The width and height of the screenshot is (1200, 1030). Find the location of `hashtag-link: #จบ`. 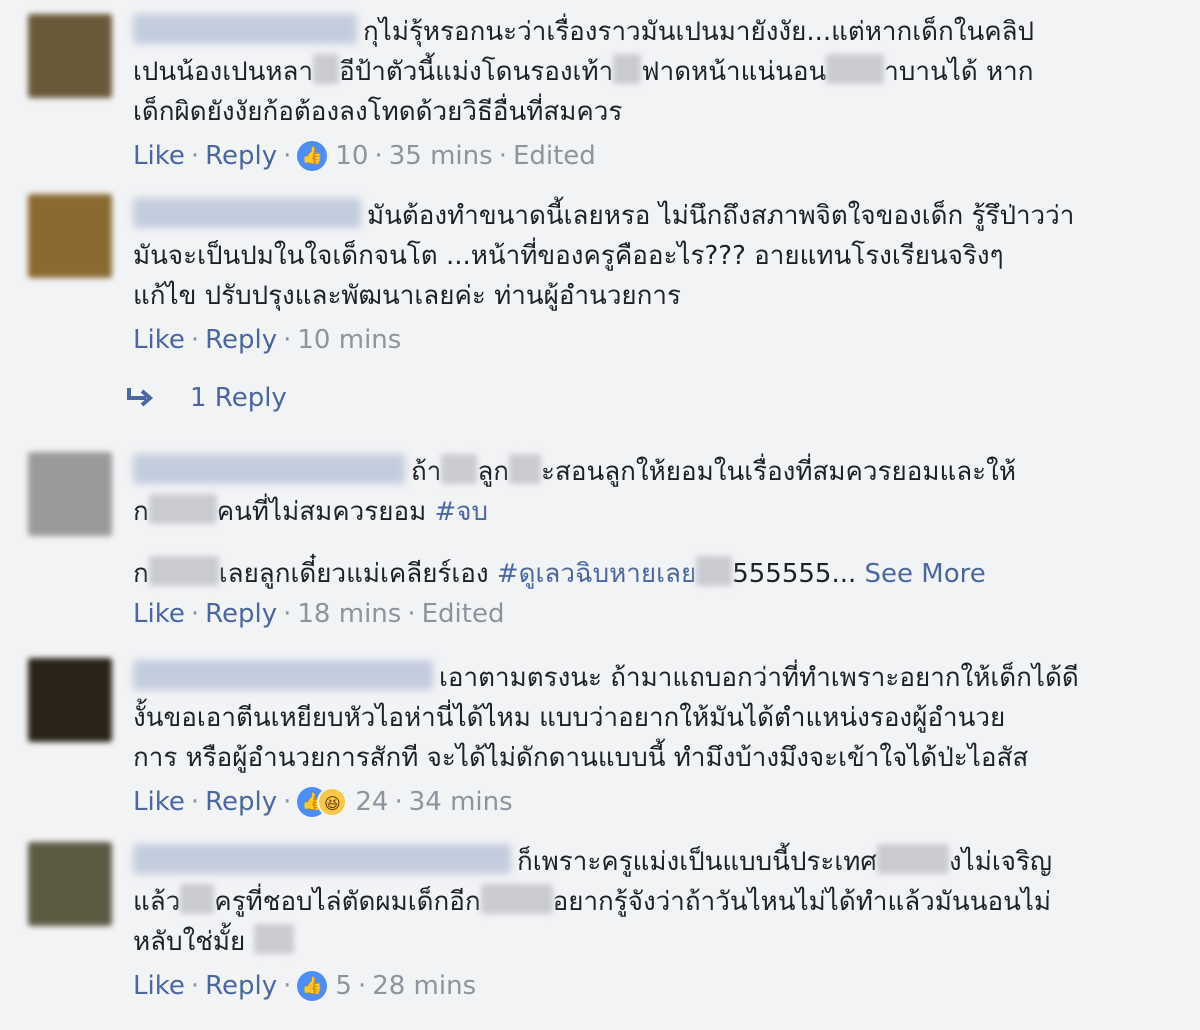

hashtag-link: #จบ is located at coordinates (462, 512).